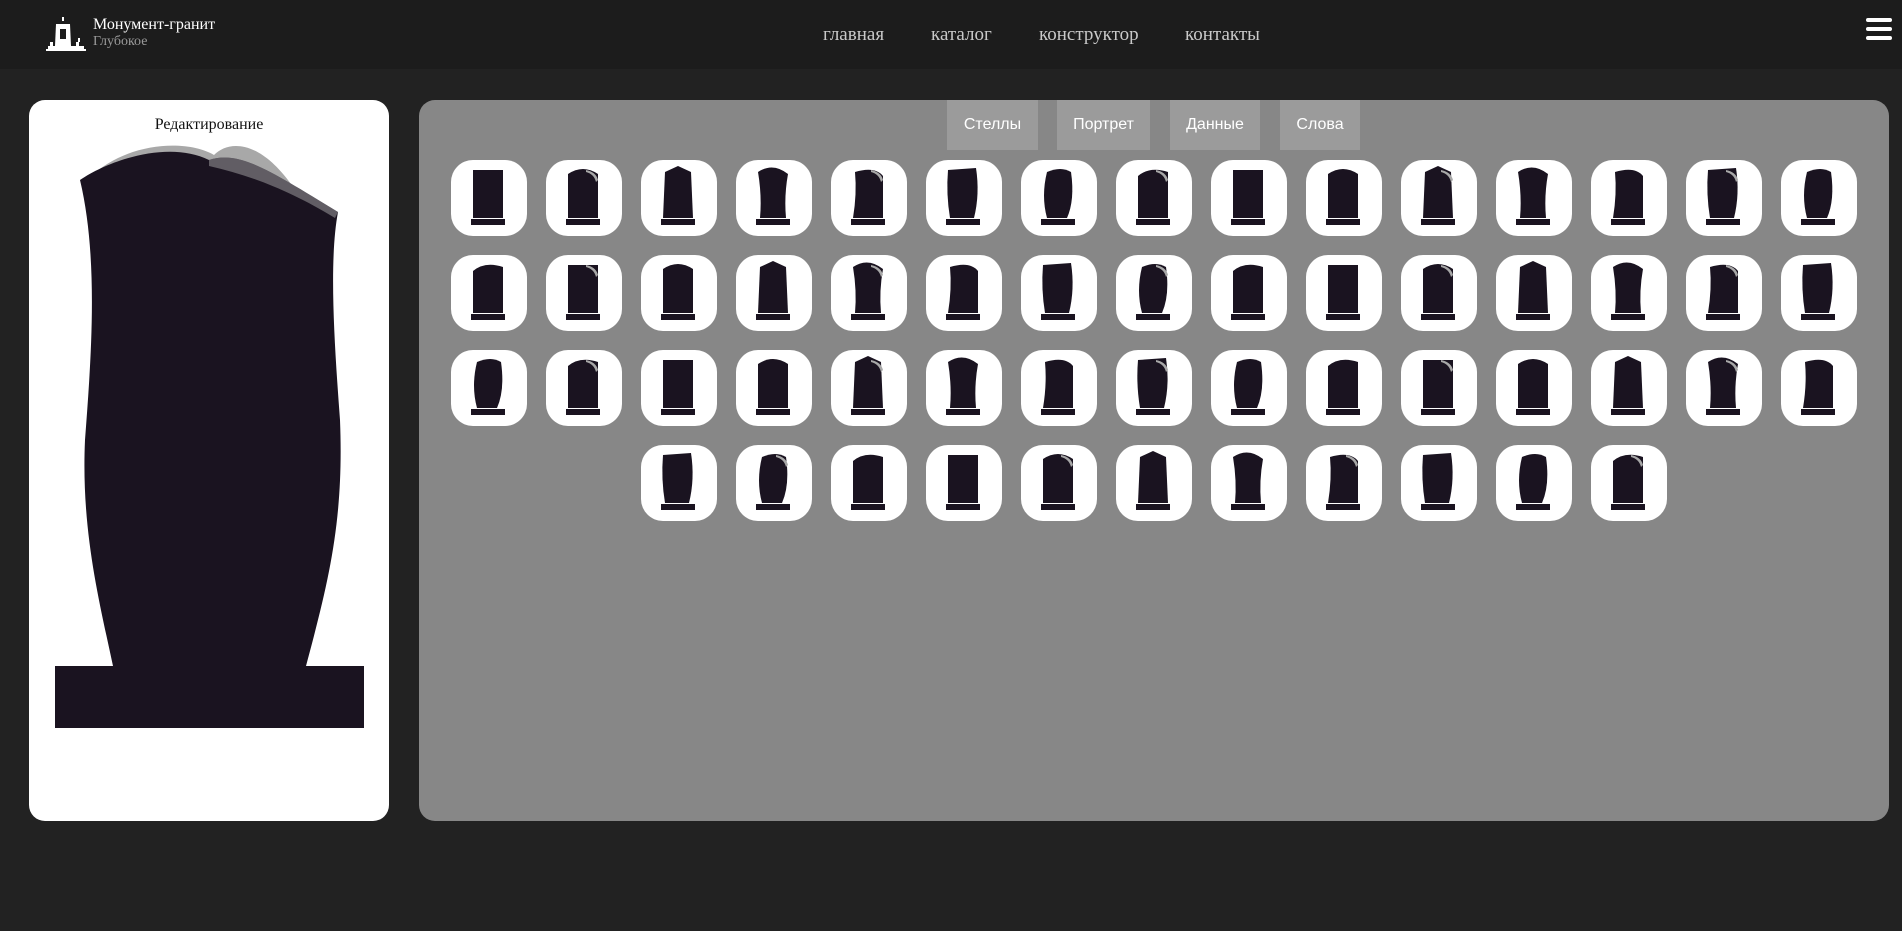  Describe the element at coordinates (1103, 125) in the screenshot. I see `tab-portrait: Портрет` at that location.